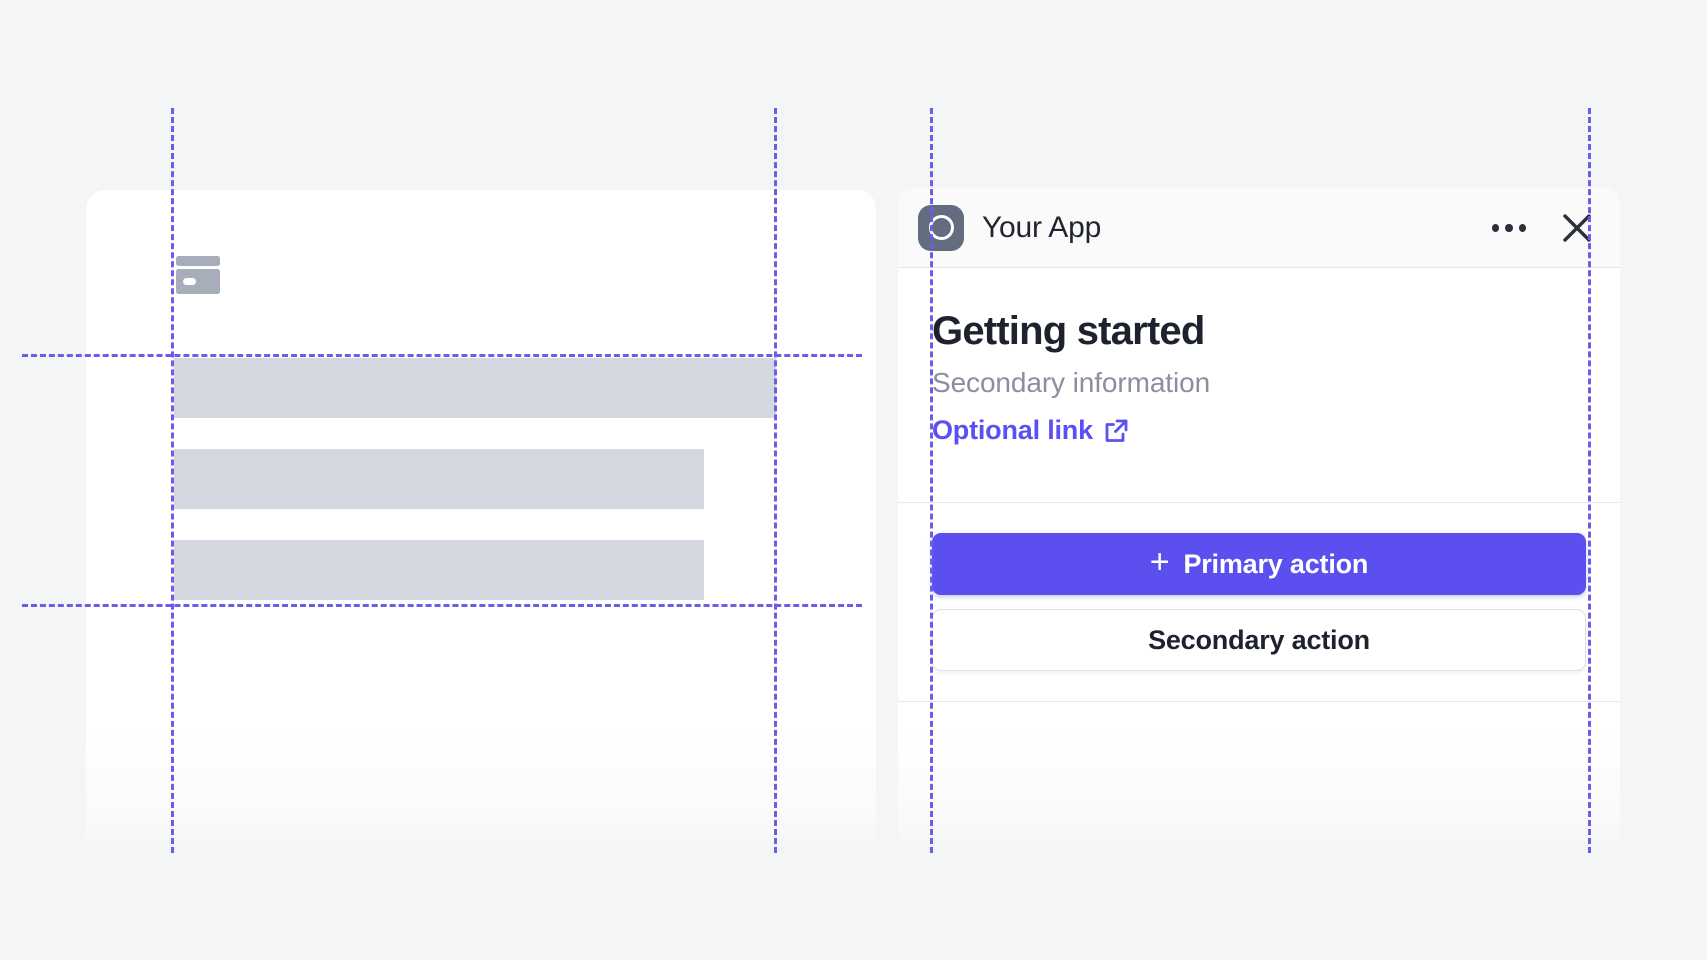 The height and width of the screenshot is (960, 1707). Describe the element at coordinates (1042, 227) in the screenshot. I see `app-title: Your App` at that location.